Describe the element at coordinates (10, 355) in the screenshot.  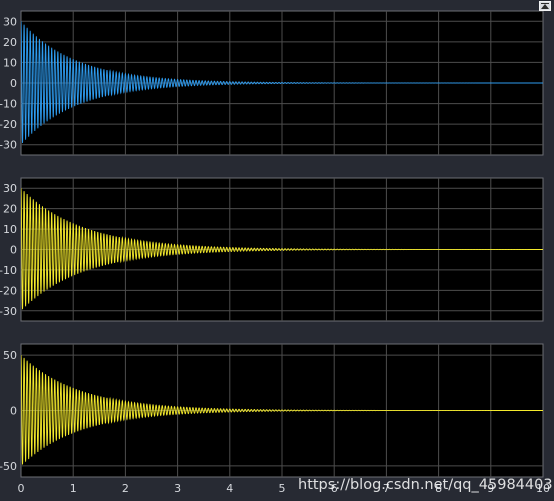
I see `y-tick-label: 50` at that location.